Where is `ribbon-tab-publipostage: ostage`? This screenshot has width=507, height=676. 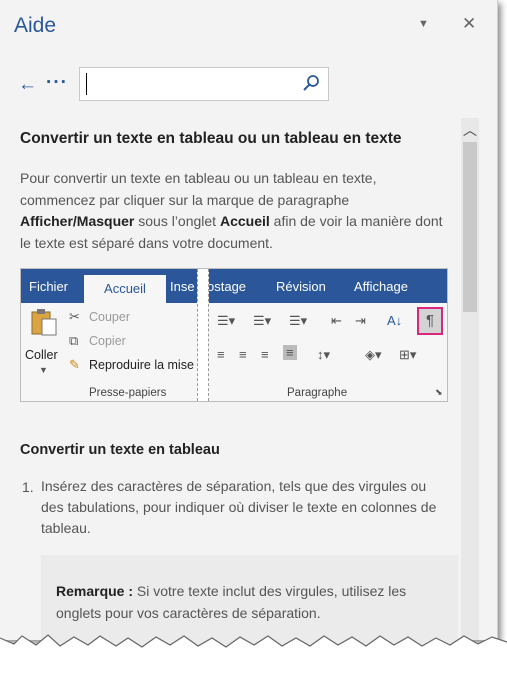 ribbon-tab-publipostage: ostage is located at coordinates (227, 286).